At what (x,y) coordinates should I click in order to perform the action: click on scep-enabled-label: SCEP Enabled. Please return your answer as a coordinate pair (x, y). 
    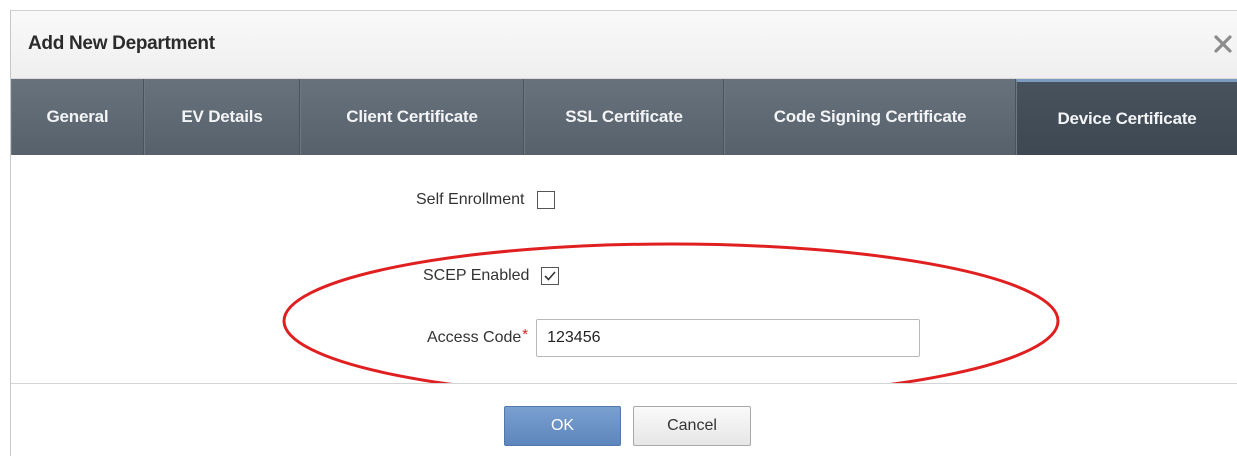
    Looking at the image, I should click on (476, 275).